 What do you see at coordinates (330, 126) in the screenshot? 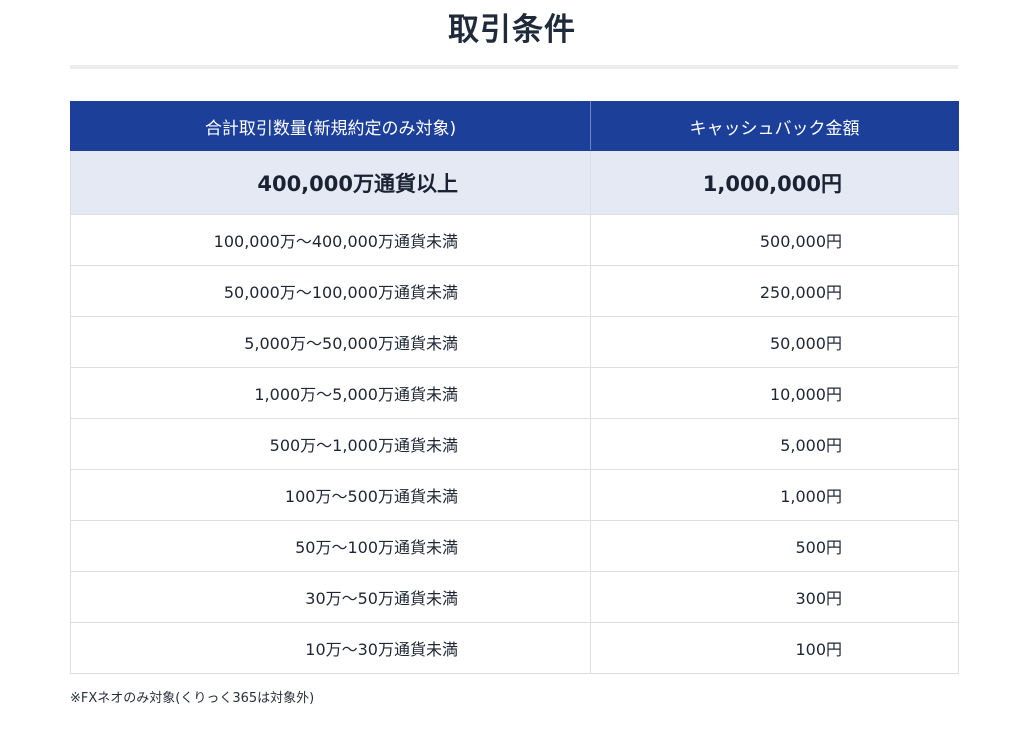
I see `header-total-volume: 合計取引数量(新規約定のみ対象)` at bounding box center [330, 126].